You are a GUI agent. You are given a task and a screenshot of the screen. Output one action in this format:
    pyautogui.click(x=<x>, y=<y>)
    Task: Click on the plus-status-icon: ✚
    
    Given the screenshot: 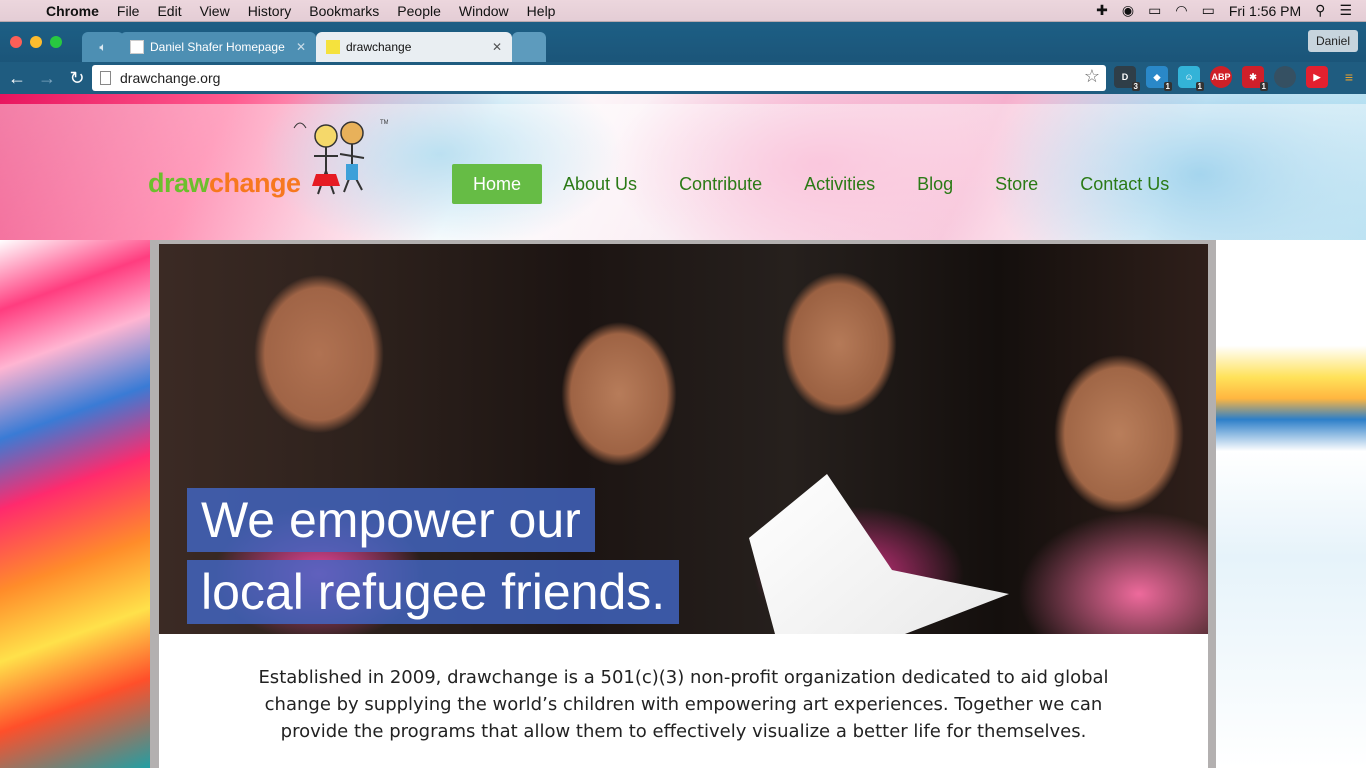 What is the action you would take?
    pyautogui.click(x=1102, y=10)
    